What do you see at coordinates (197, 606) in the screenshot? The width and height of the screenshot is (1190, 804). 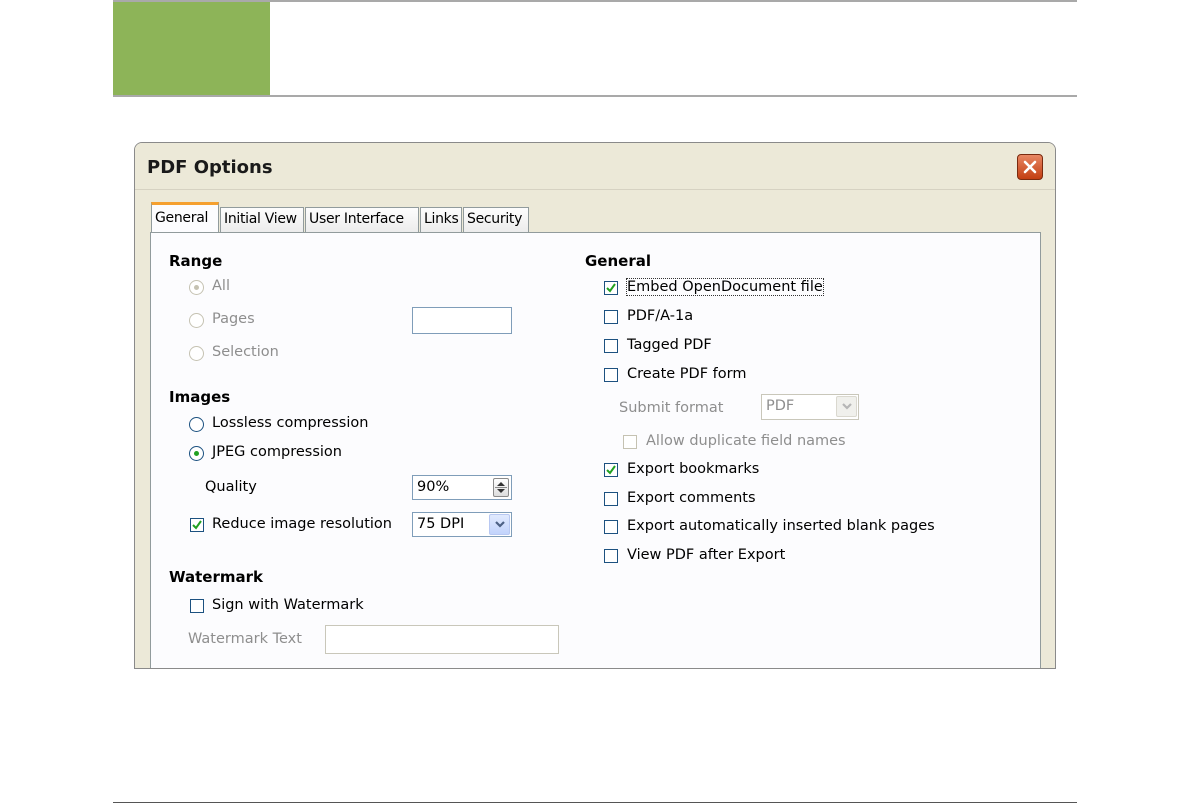 I see `sign-watermark-checkbox` at bounding box center [197, 606].